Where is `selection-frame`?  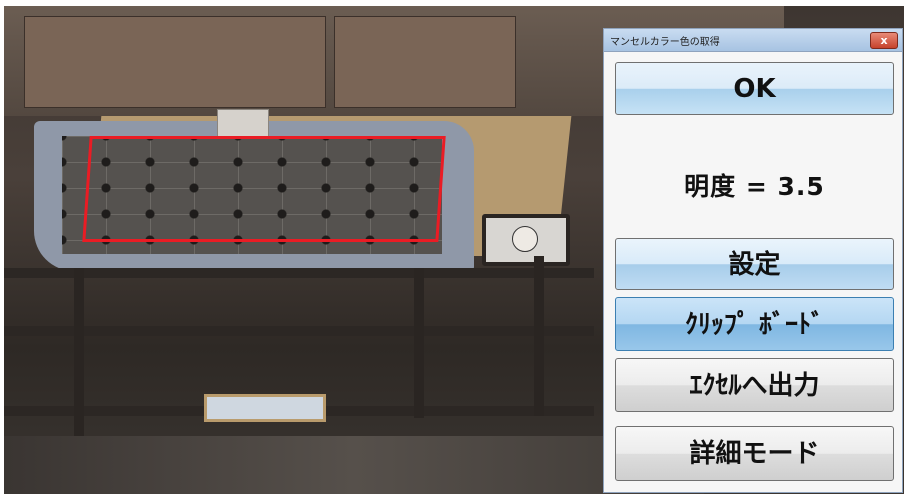
selection-frame is located at coordinates (264, 189).